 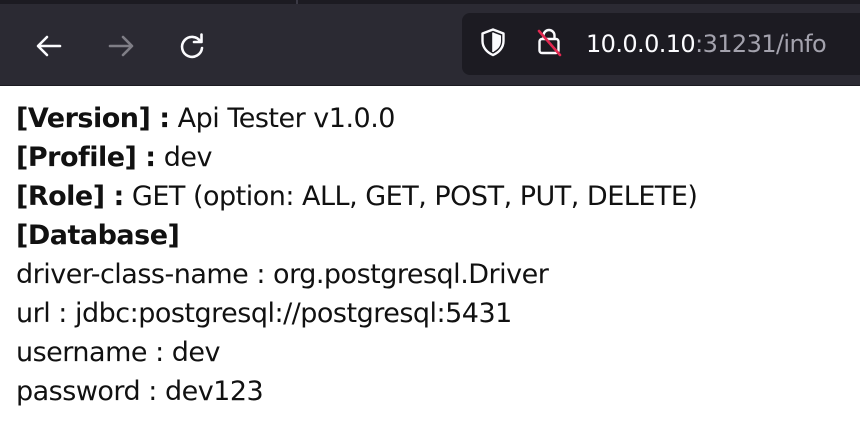 What do you see at coordinates (93, 118) in the screenshot?
I see `version-key: [Version] :` at bounding box center [93, 118].